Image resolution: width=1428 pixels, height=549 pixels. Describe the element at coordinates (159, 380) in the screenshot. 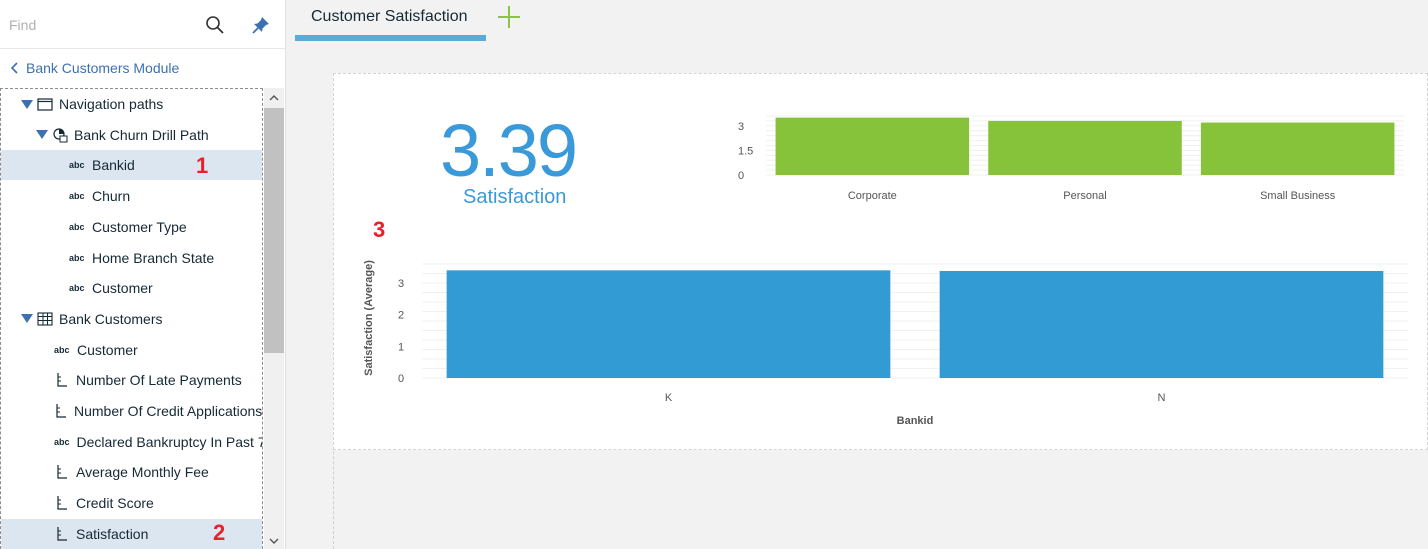

I see `tree-item-label: Number Of Late Payments` at that location.